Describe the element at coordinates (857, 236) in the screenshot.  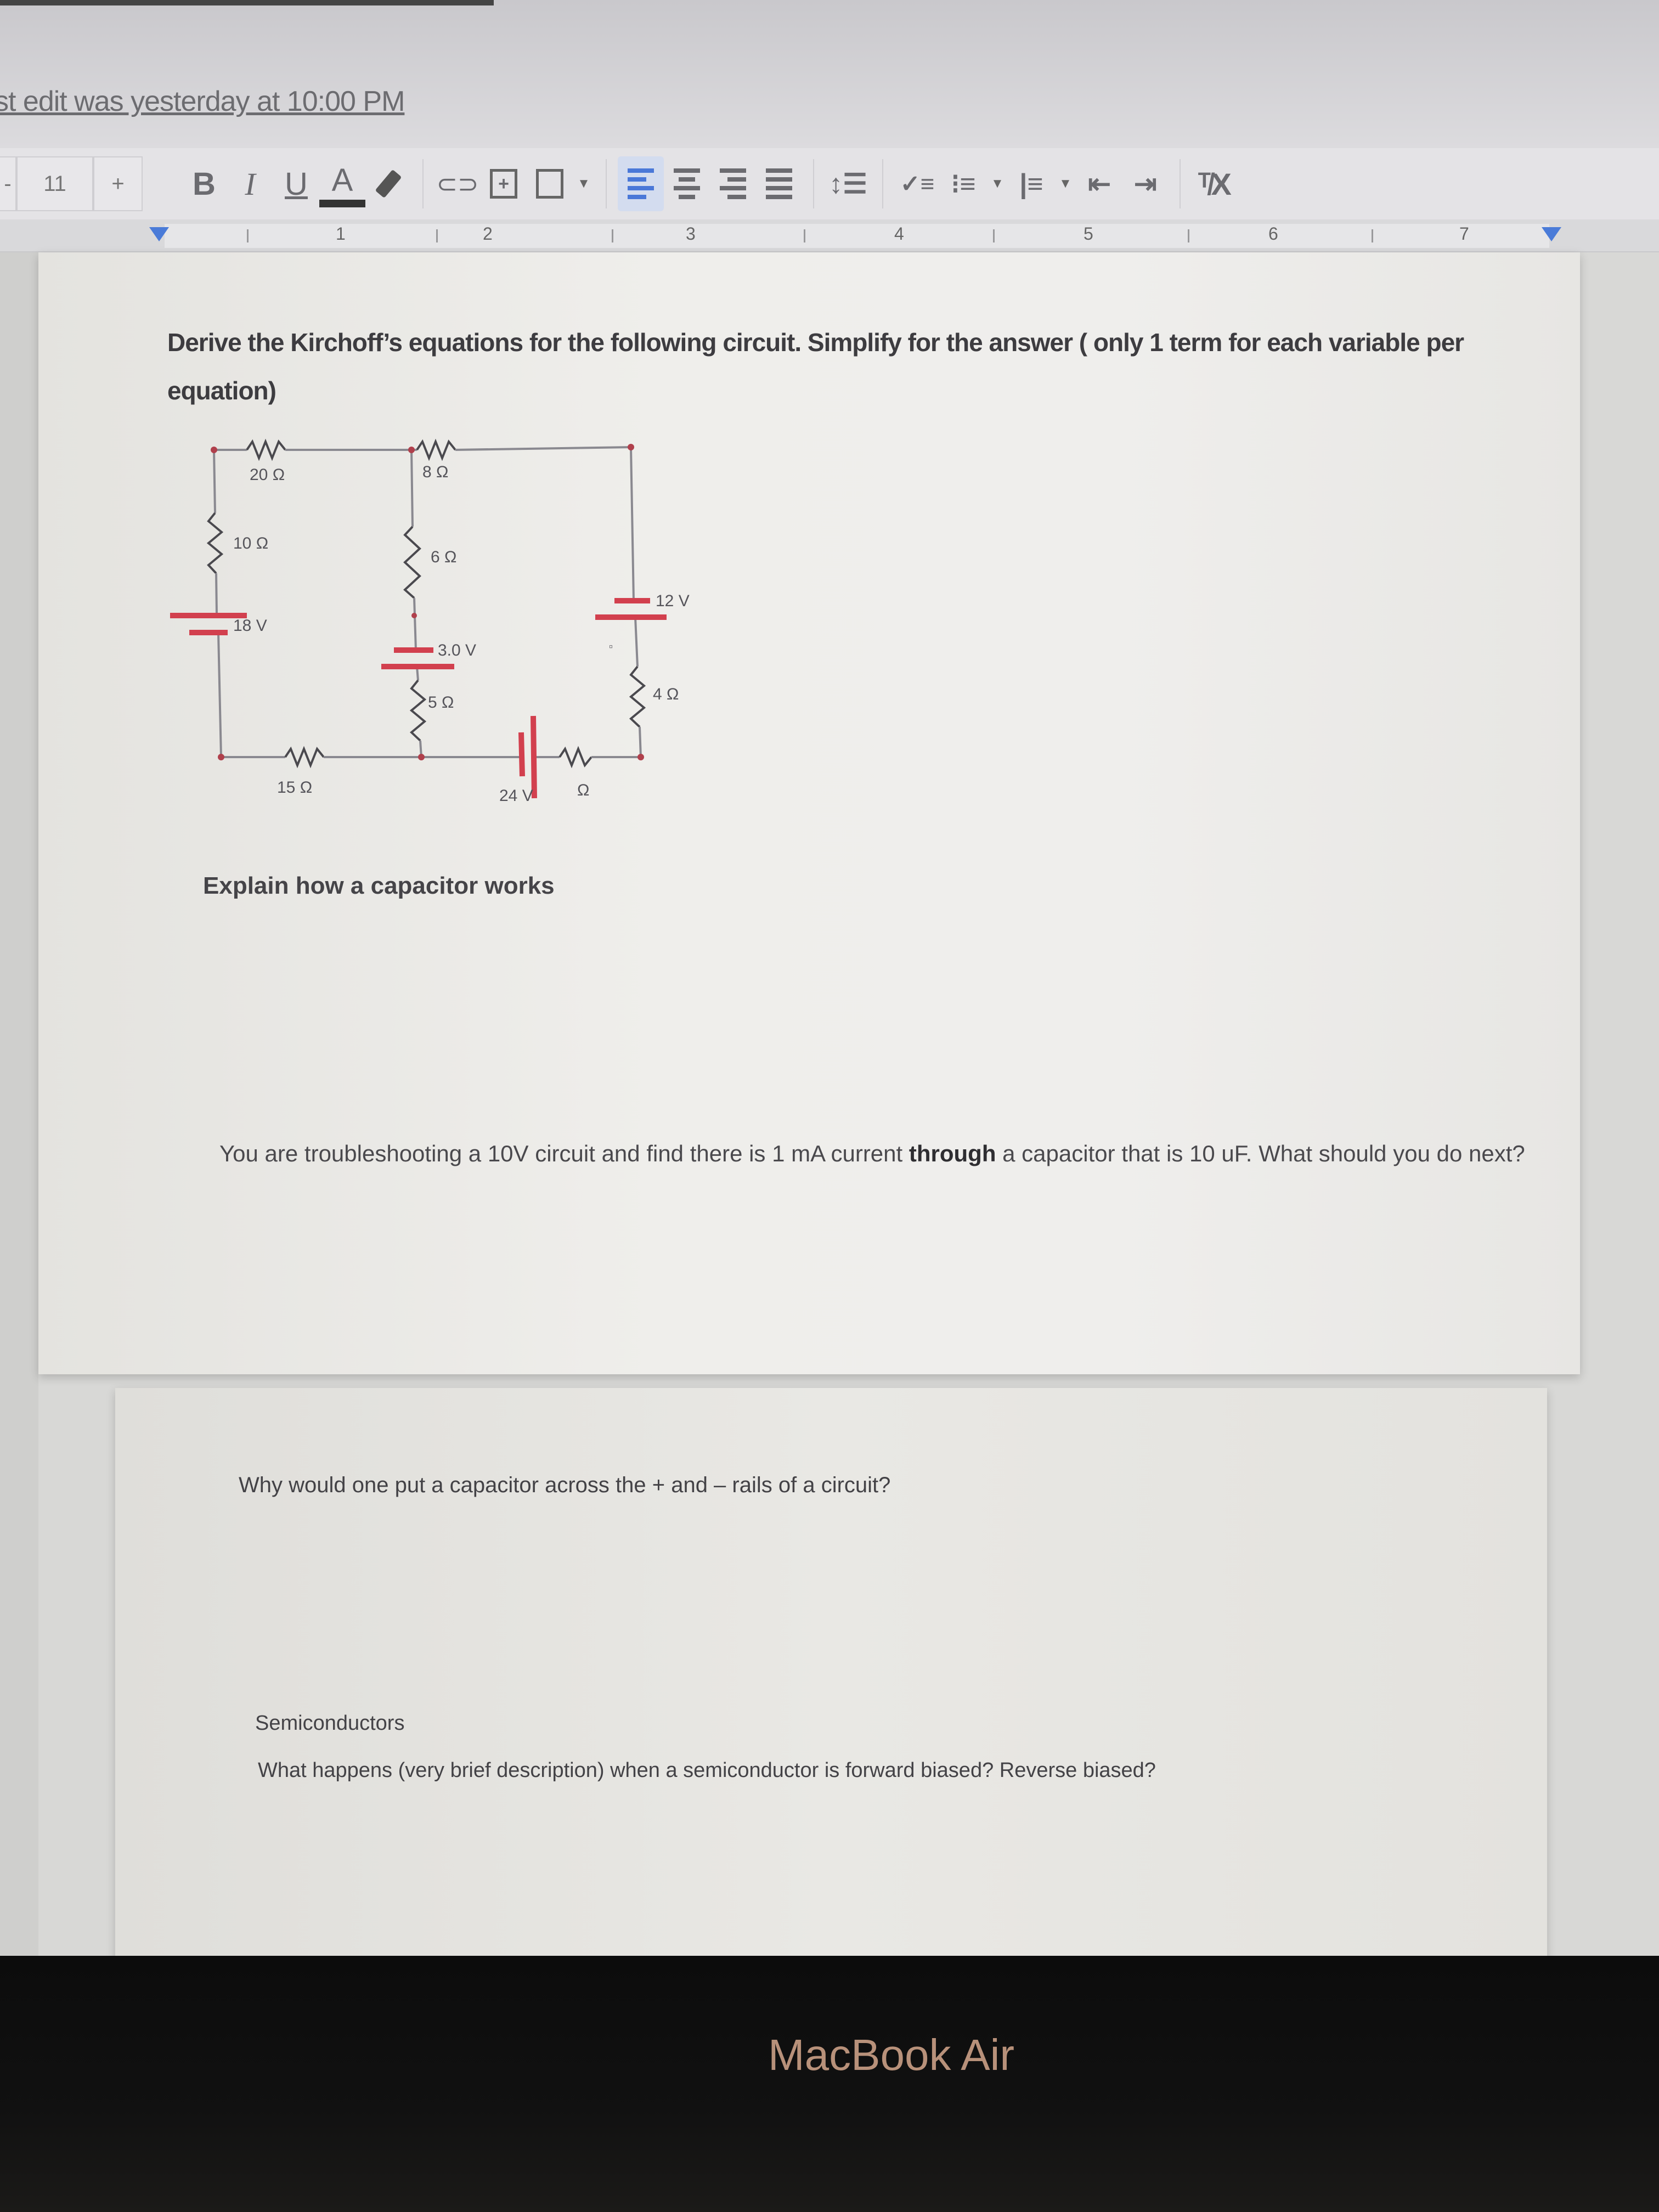
I see `ruler-track` at that location.